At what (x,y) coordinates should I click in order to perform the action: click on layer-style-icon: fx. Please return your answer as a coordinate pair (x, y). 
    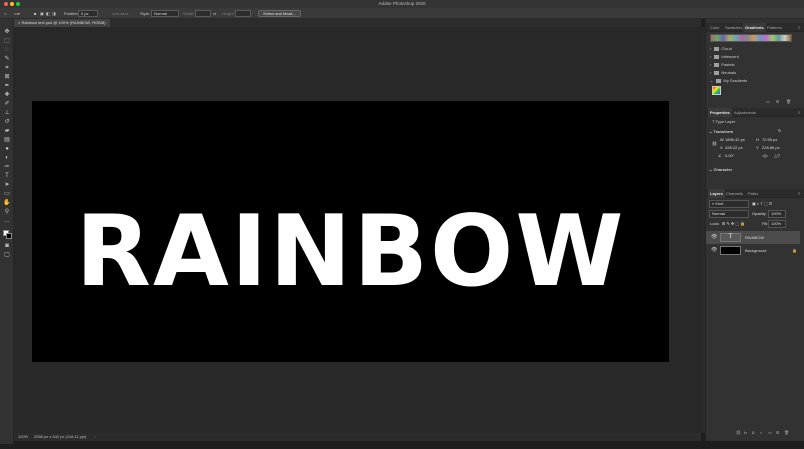
    Looking at the image, I should click on (745, 432).